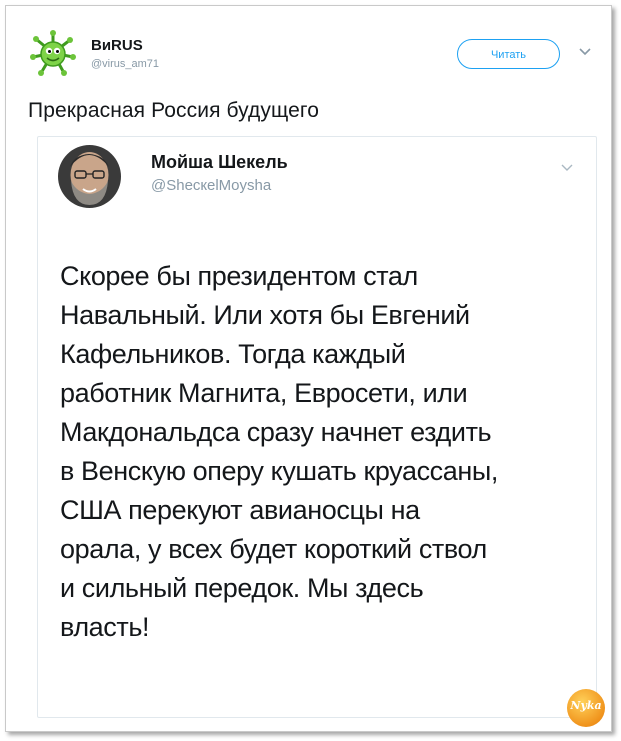 This screenshot has height=741, width=621. Describe the element at coordinates (117, 45) in the screenshot. I see `author-name: BиRUS` at that location.